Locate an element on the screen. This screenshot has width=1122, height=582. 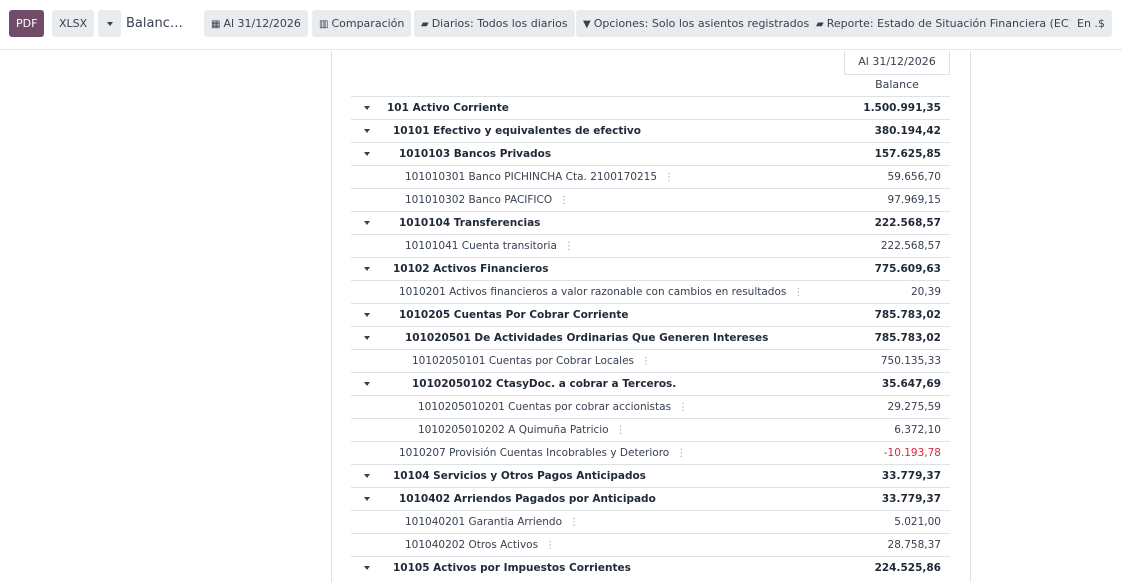
line-balance: 20,39 is located at coordinates (925, 292).